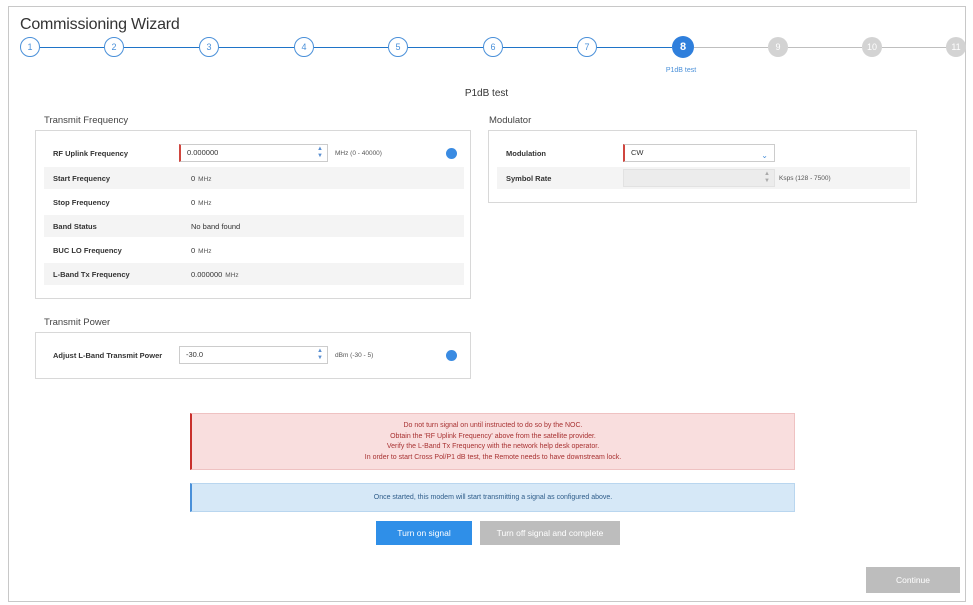  What do you see at coordinates (201, 250) in the screenshot?
I see `buc-lo-value: 0 MHz` at bounding box center [201, 250].